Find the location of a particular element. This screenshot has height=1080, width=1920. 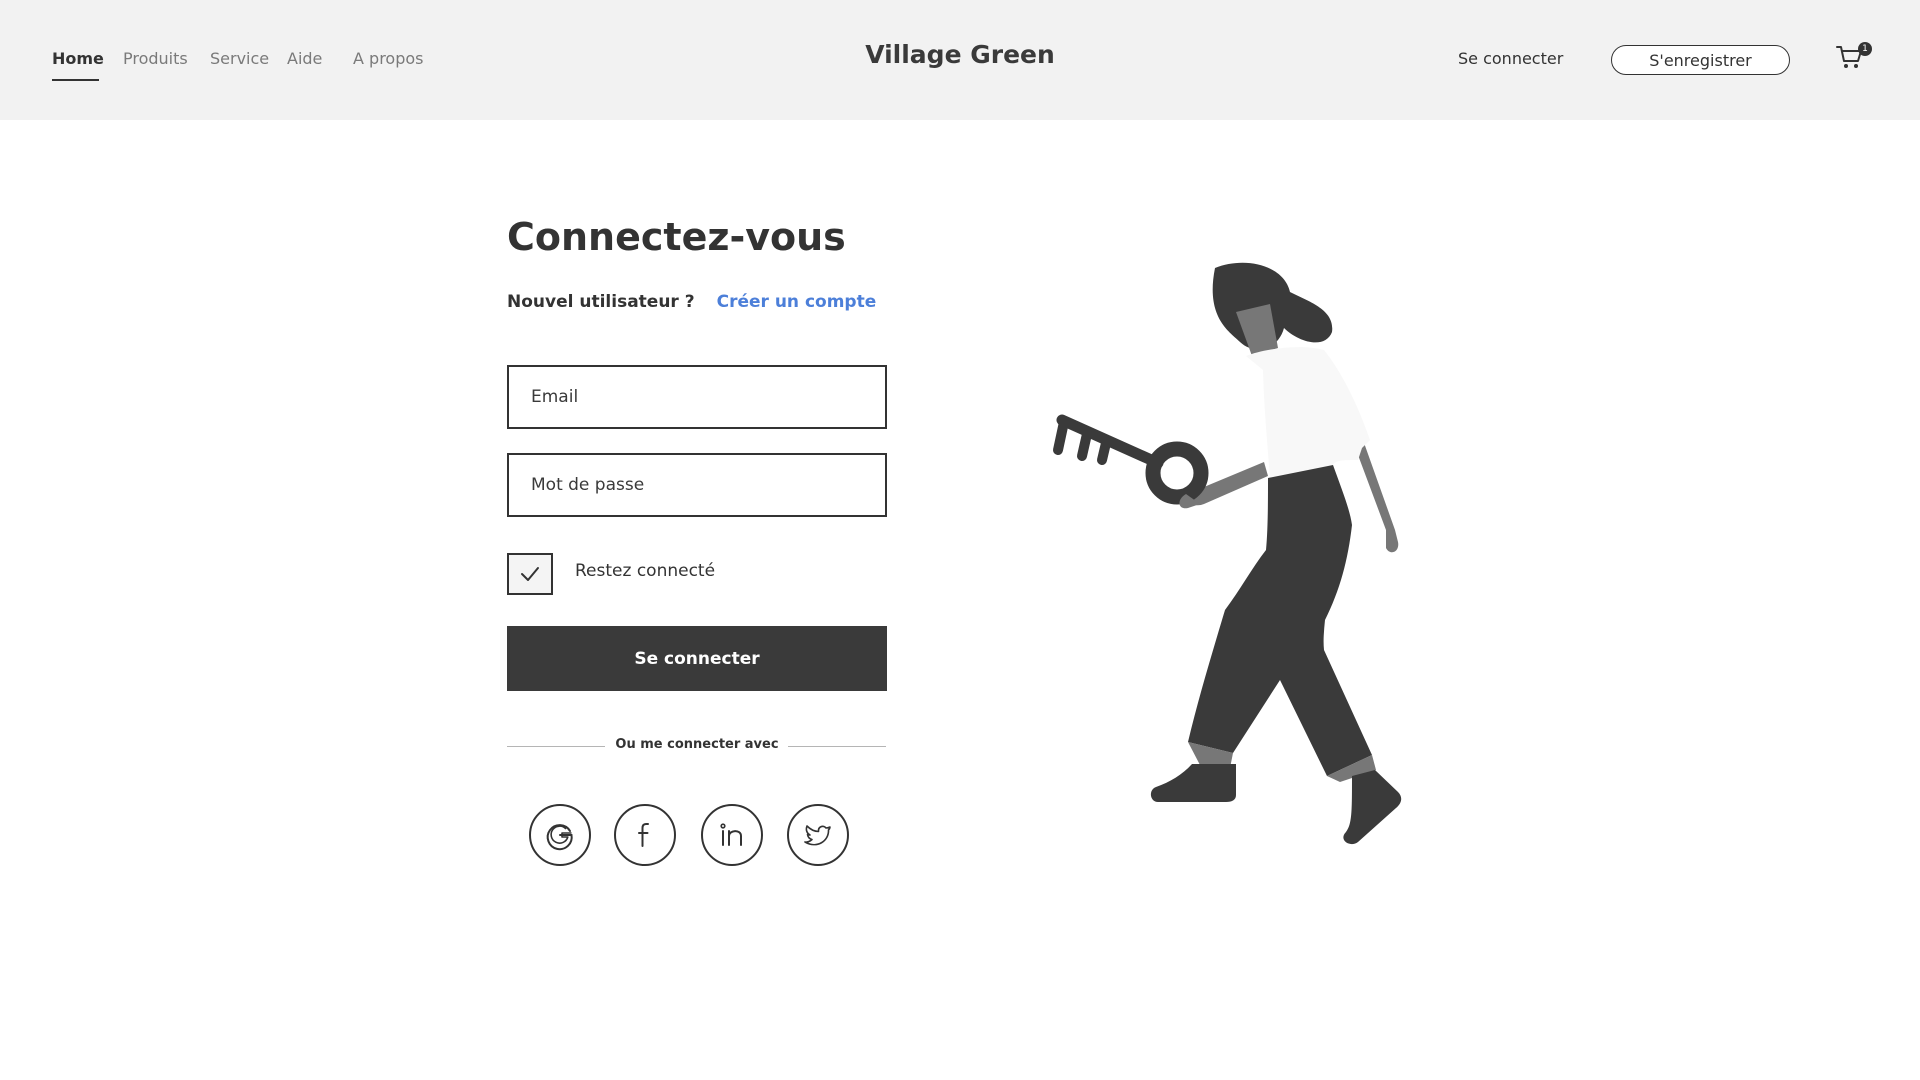

key-icon is located at coordinates (1131, 459).